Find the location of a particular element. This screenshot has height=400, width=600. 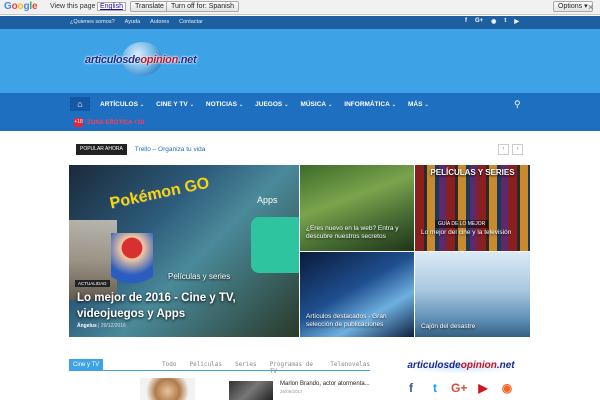

home-icon: ⌂ is located at coordinates (80, 104).